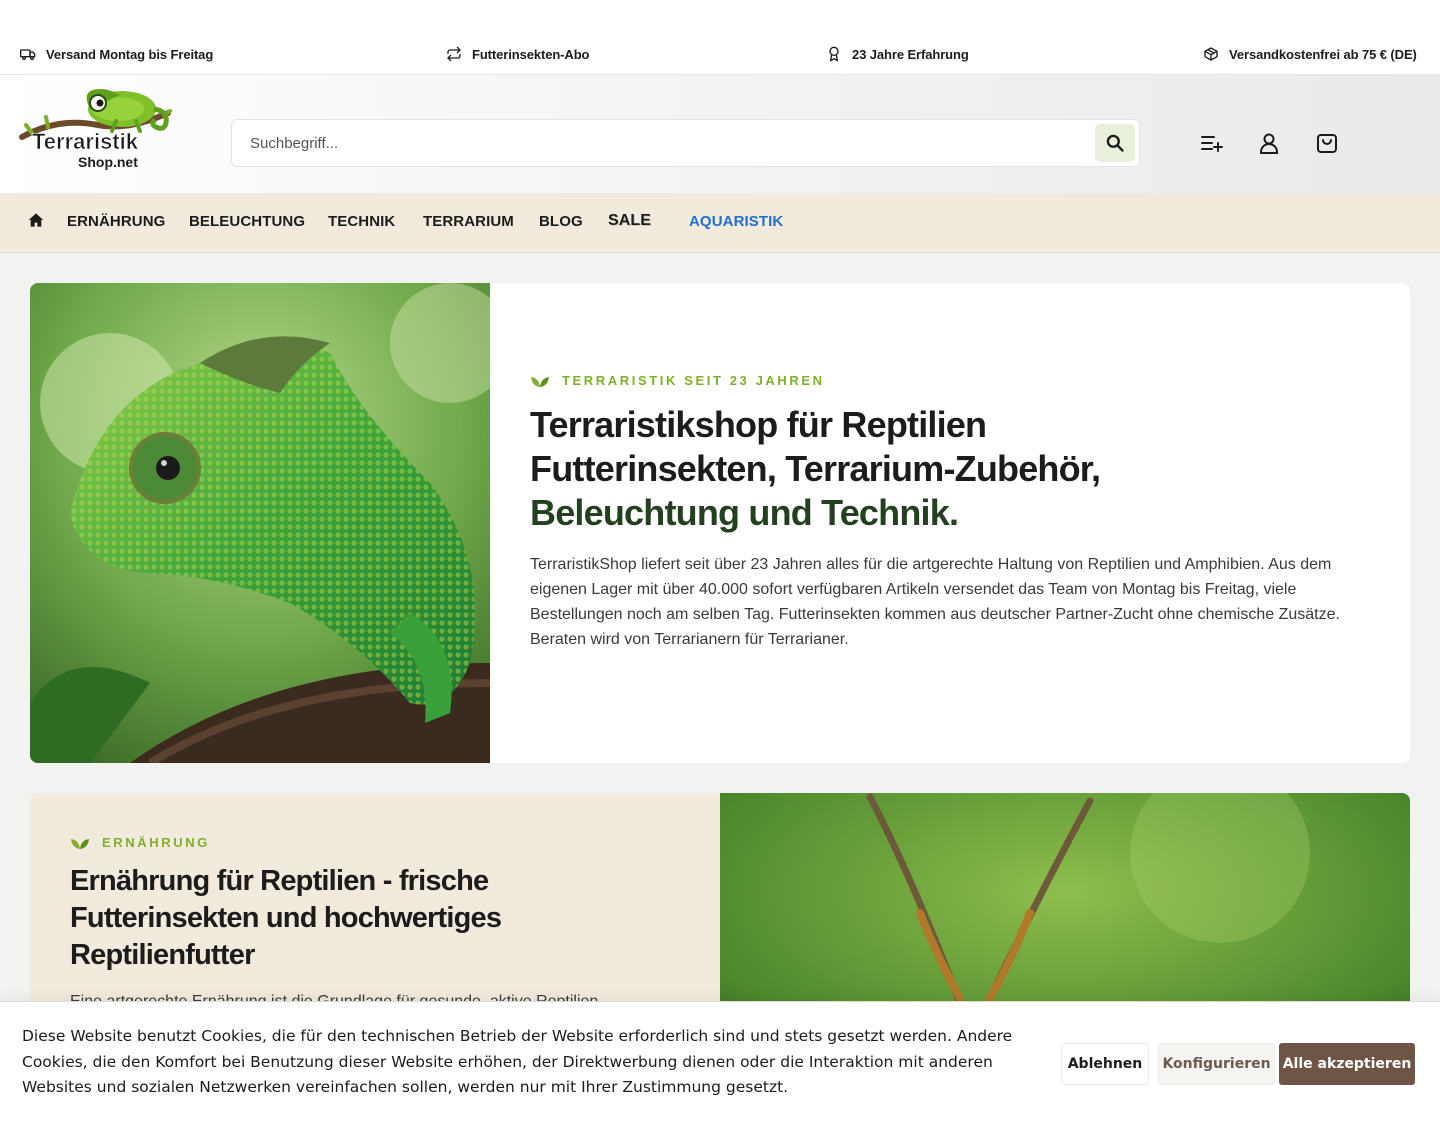 The height and width of the screenshot is (1123, 1440). What do you see at coordinates (531, 54) in the screenshot?
I see `usp-label: Futterinsekten-Abo` at bounding box center [531, 54].